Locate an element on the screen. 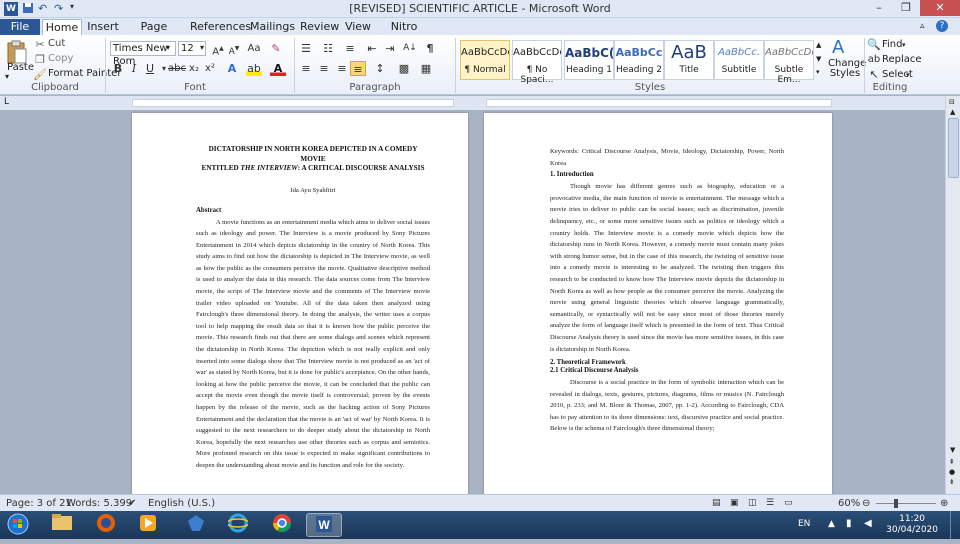  zoom-out-icon: ⊖ is located at coordinates (866, 503).